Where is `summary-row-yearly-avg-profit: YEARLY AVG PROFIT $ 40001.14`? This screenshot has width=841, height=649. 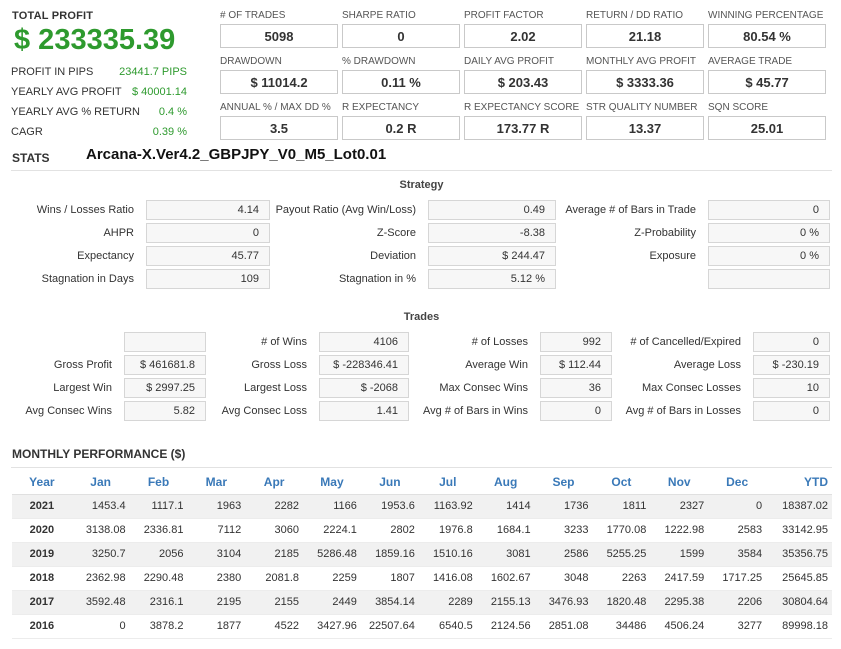 summary-row-yearly-avg-profit: YEARLY AVG PROFIT $ 40001.14 is located at coordinates (99, 92).